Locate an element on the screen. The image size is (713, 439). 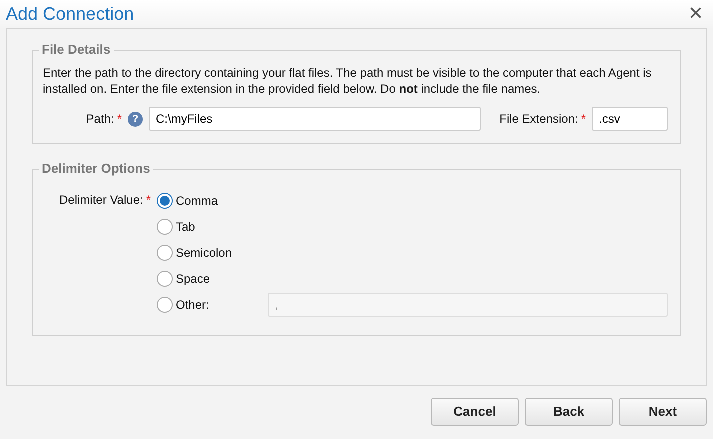
close-button: × is located at coordinates (695, 14).